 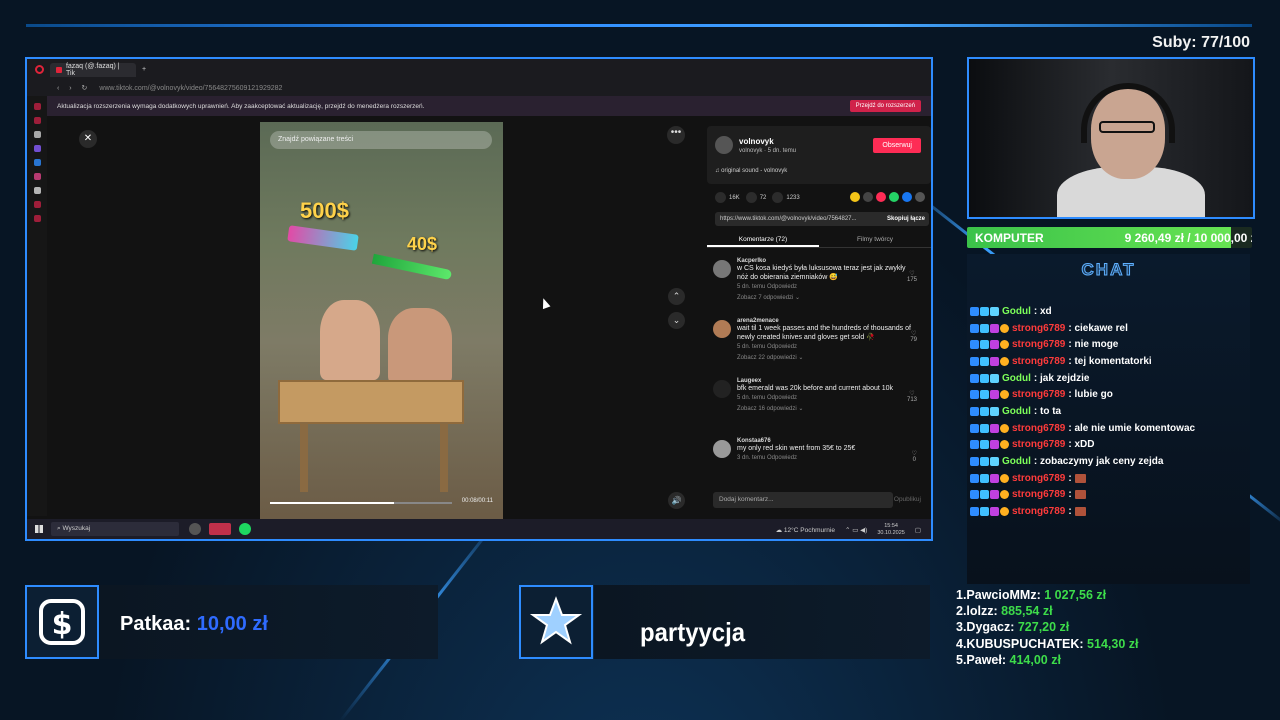 I want to click on tray-icons: ⌃ ▭ ◀), so click(x=856, y=530).